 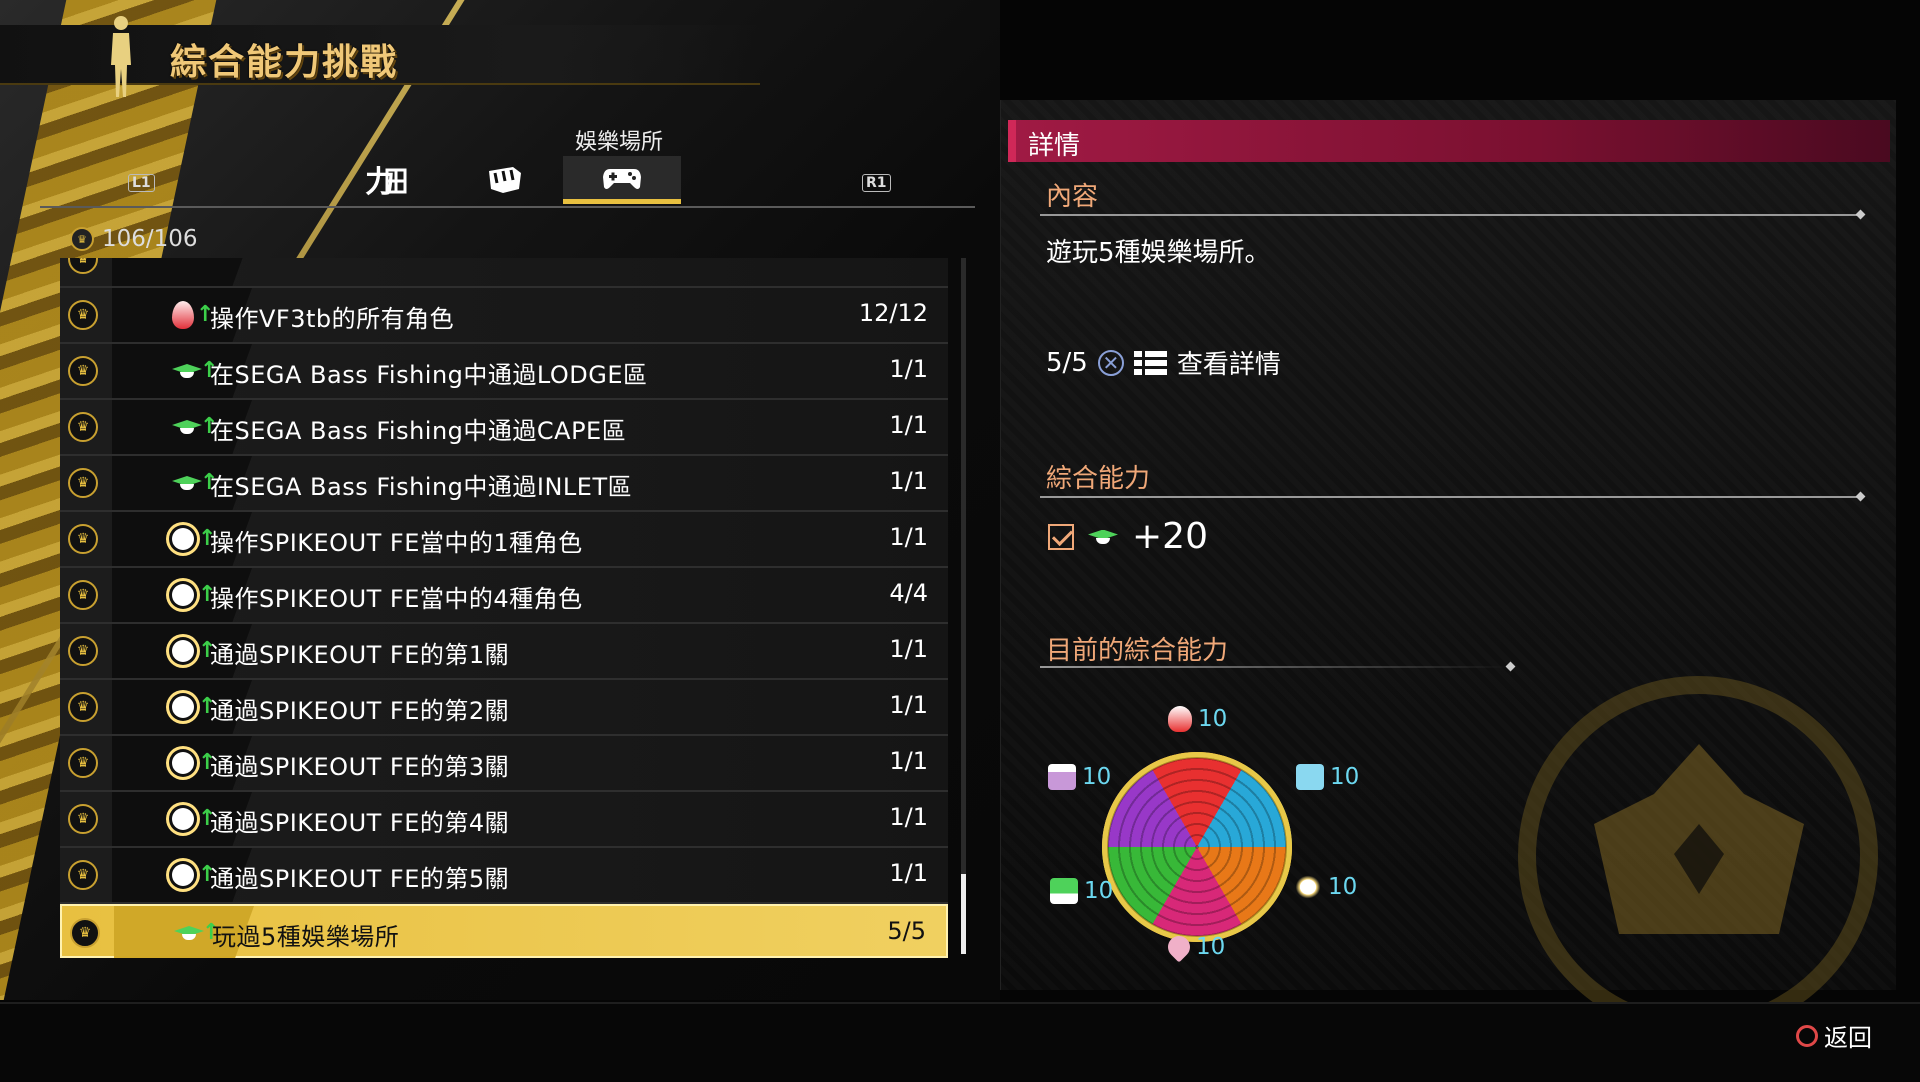 What do you see at coordinates (396, 599) in the screenshot?
I see `list-item-text: 操作SPIKEOUT FE當中的4種角色` at bounding box center [396, 599].